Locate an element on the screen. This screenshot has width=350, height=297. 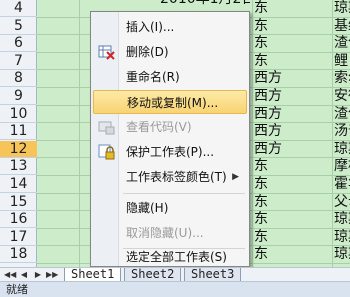
cell-name: 汤普 is located at coordinates (342, 131).